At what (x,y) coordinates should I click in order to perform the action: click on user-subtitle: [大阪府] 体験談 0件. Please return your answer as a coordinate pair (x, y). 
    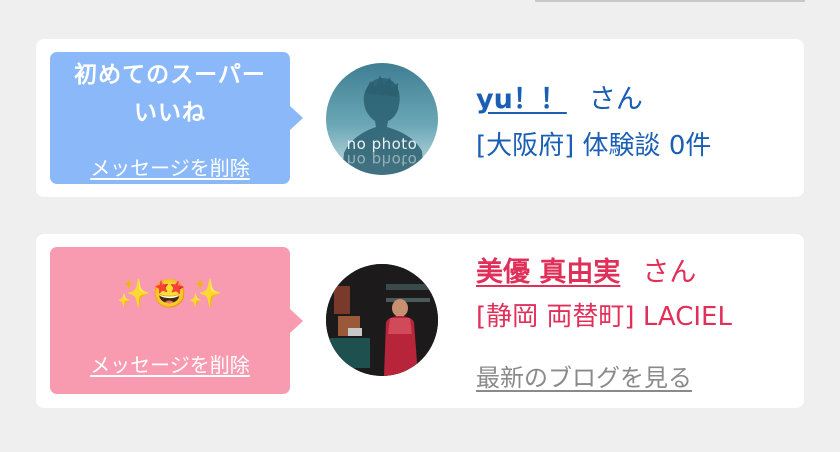
    Looking at the image, I should click on (594, 146).